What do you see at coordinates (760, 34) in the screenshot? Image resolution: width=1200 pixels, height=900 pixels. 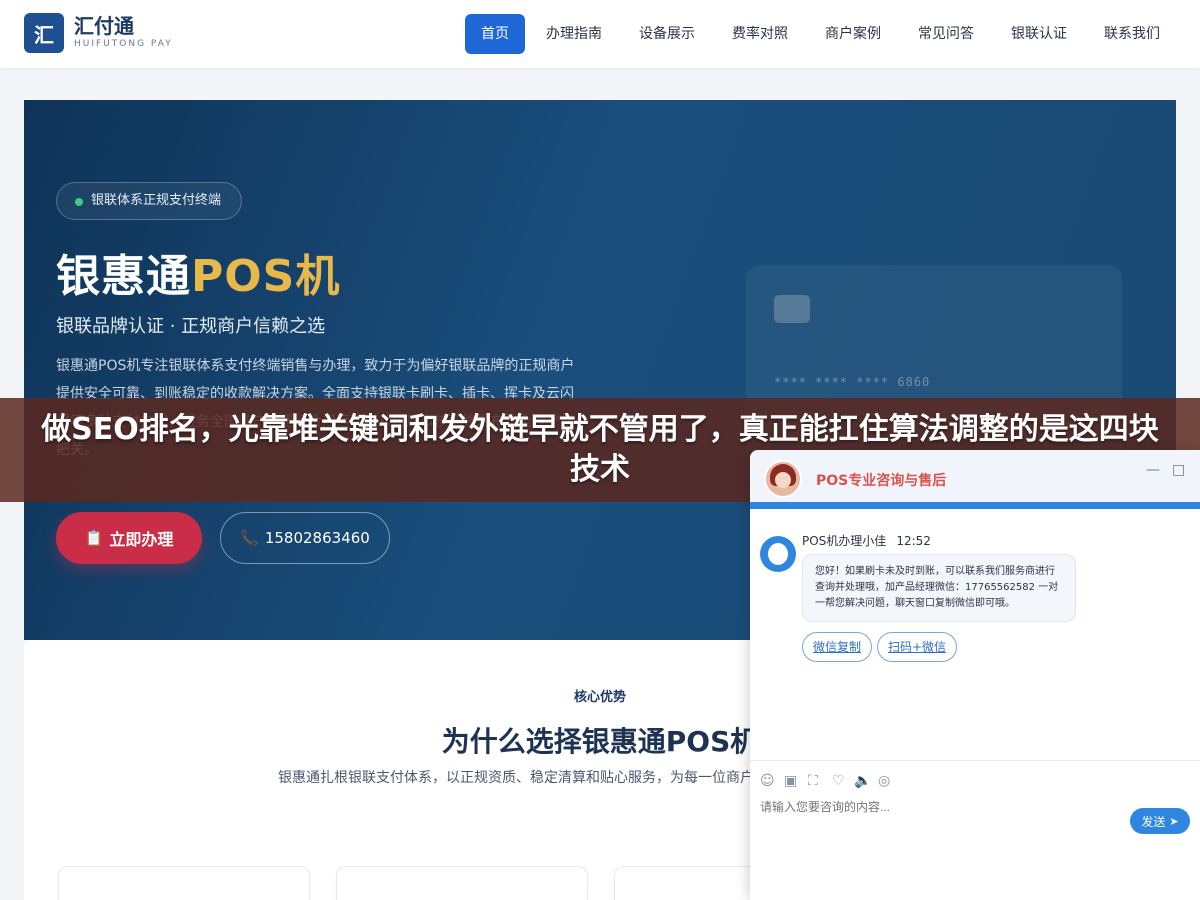 I see `nav-item-rates: 费率对照` at bounding box center [760, 34].